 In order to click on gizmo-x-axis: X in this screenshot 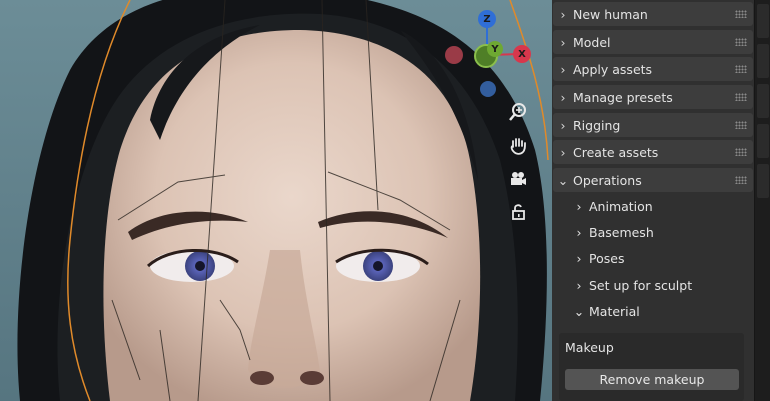, I will do `click(522, 54)`.